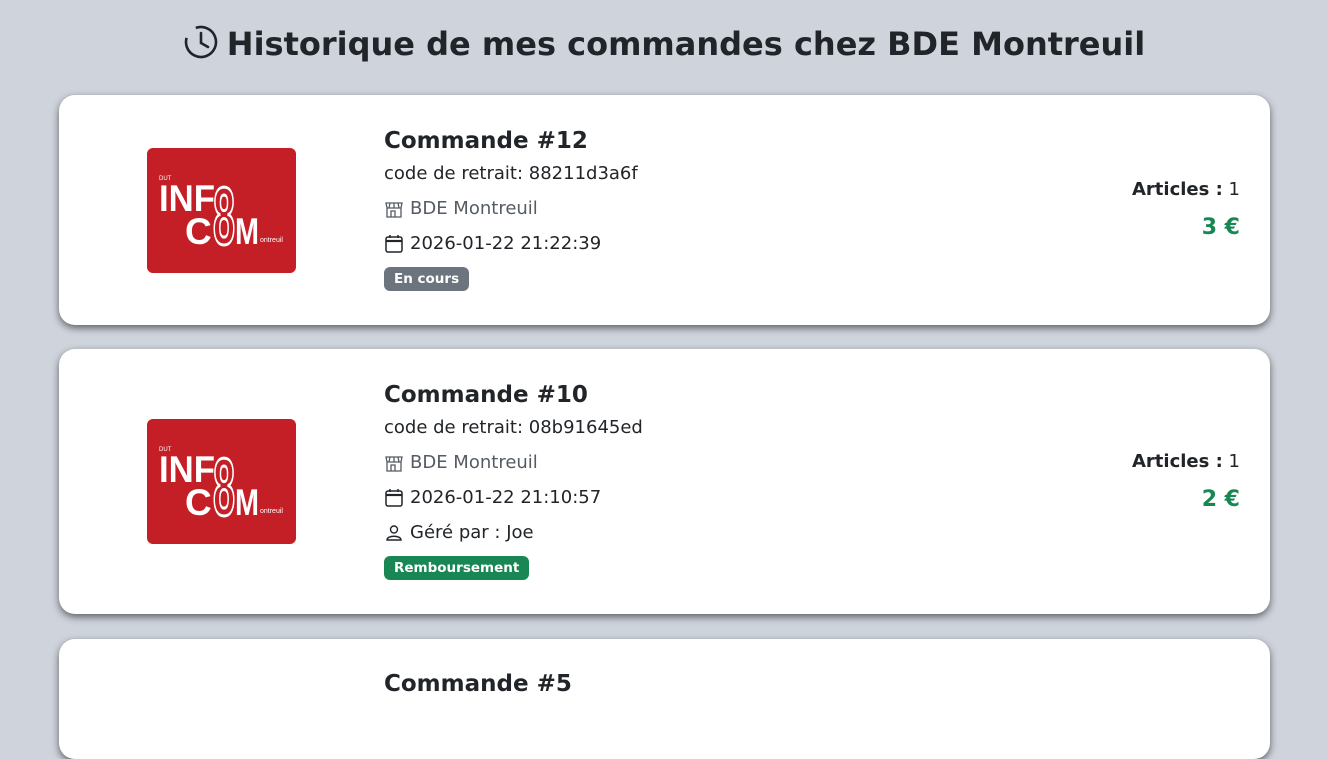 This screenshot has width=1328, height=759. What do you see at coordinates (513, 427) in the screenshot?
I see `pickup-code: code de retrait: 08b91645ed` at bounding box center [513, 427].